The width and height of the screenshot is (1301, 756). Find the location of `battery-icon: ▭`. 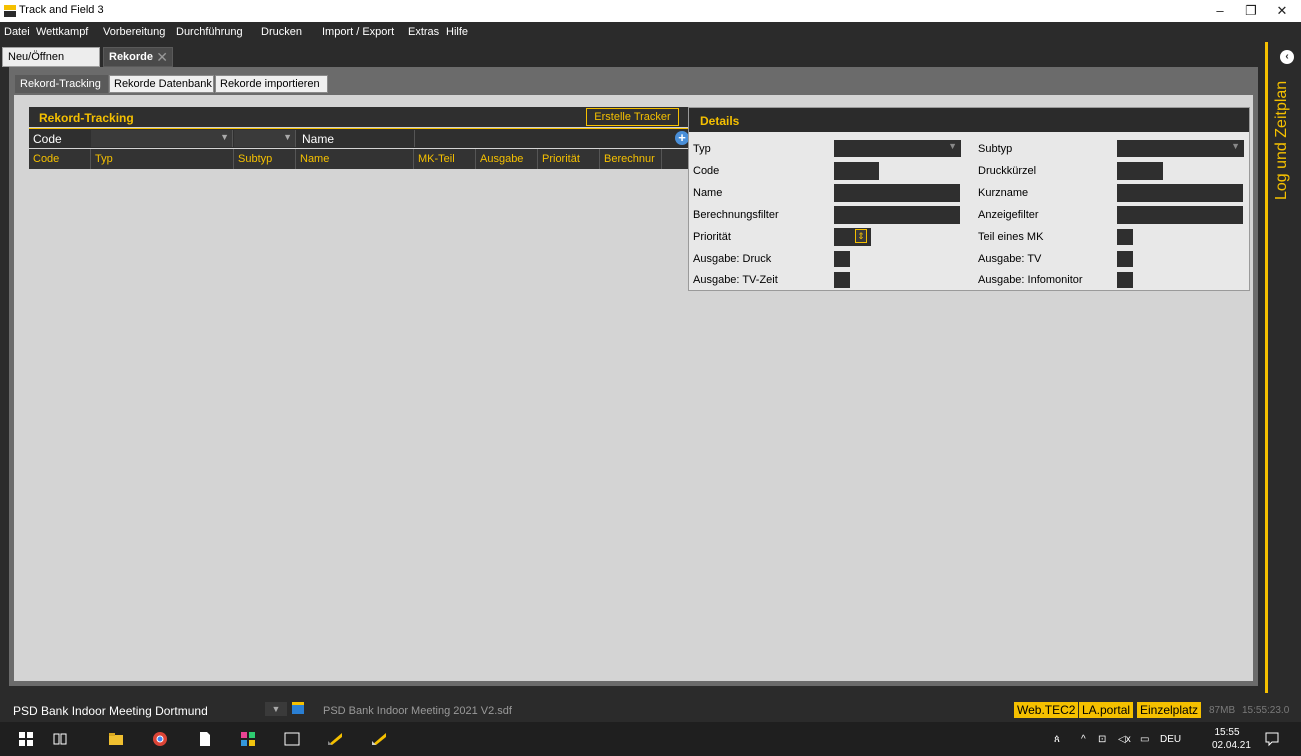

battery-icon: ▭ is located at coordinates (1144, 739).